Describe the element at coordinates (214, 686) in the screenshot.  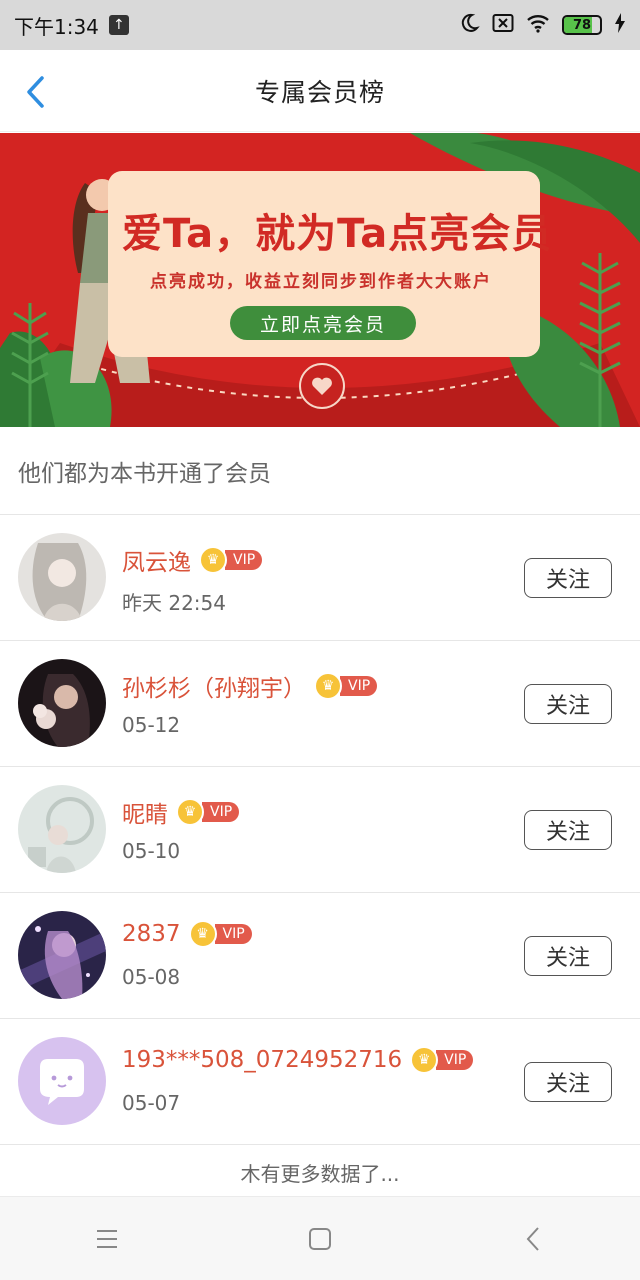
I see `member-name: 孙杉杉（孙翔宇）` at that location.